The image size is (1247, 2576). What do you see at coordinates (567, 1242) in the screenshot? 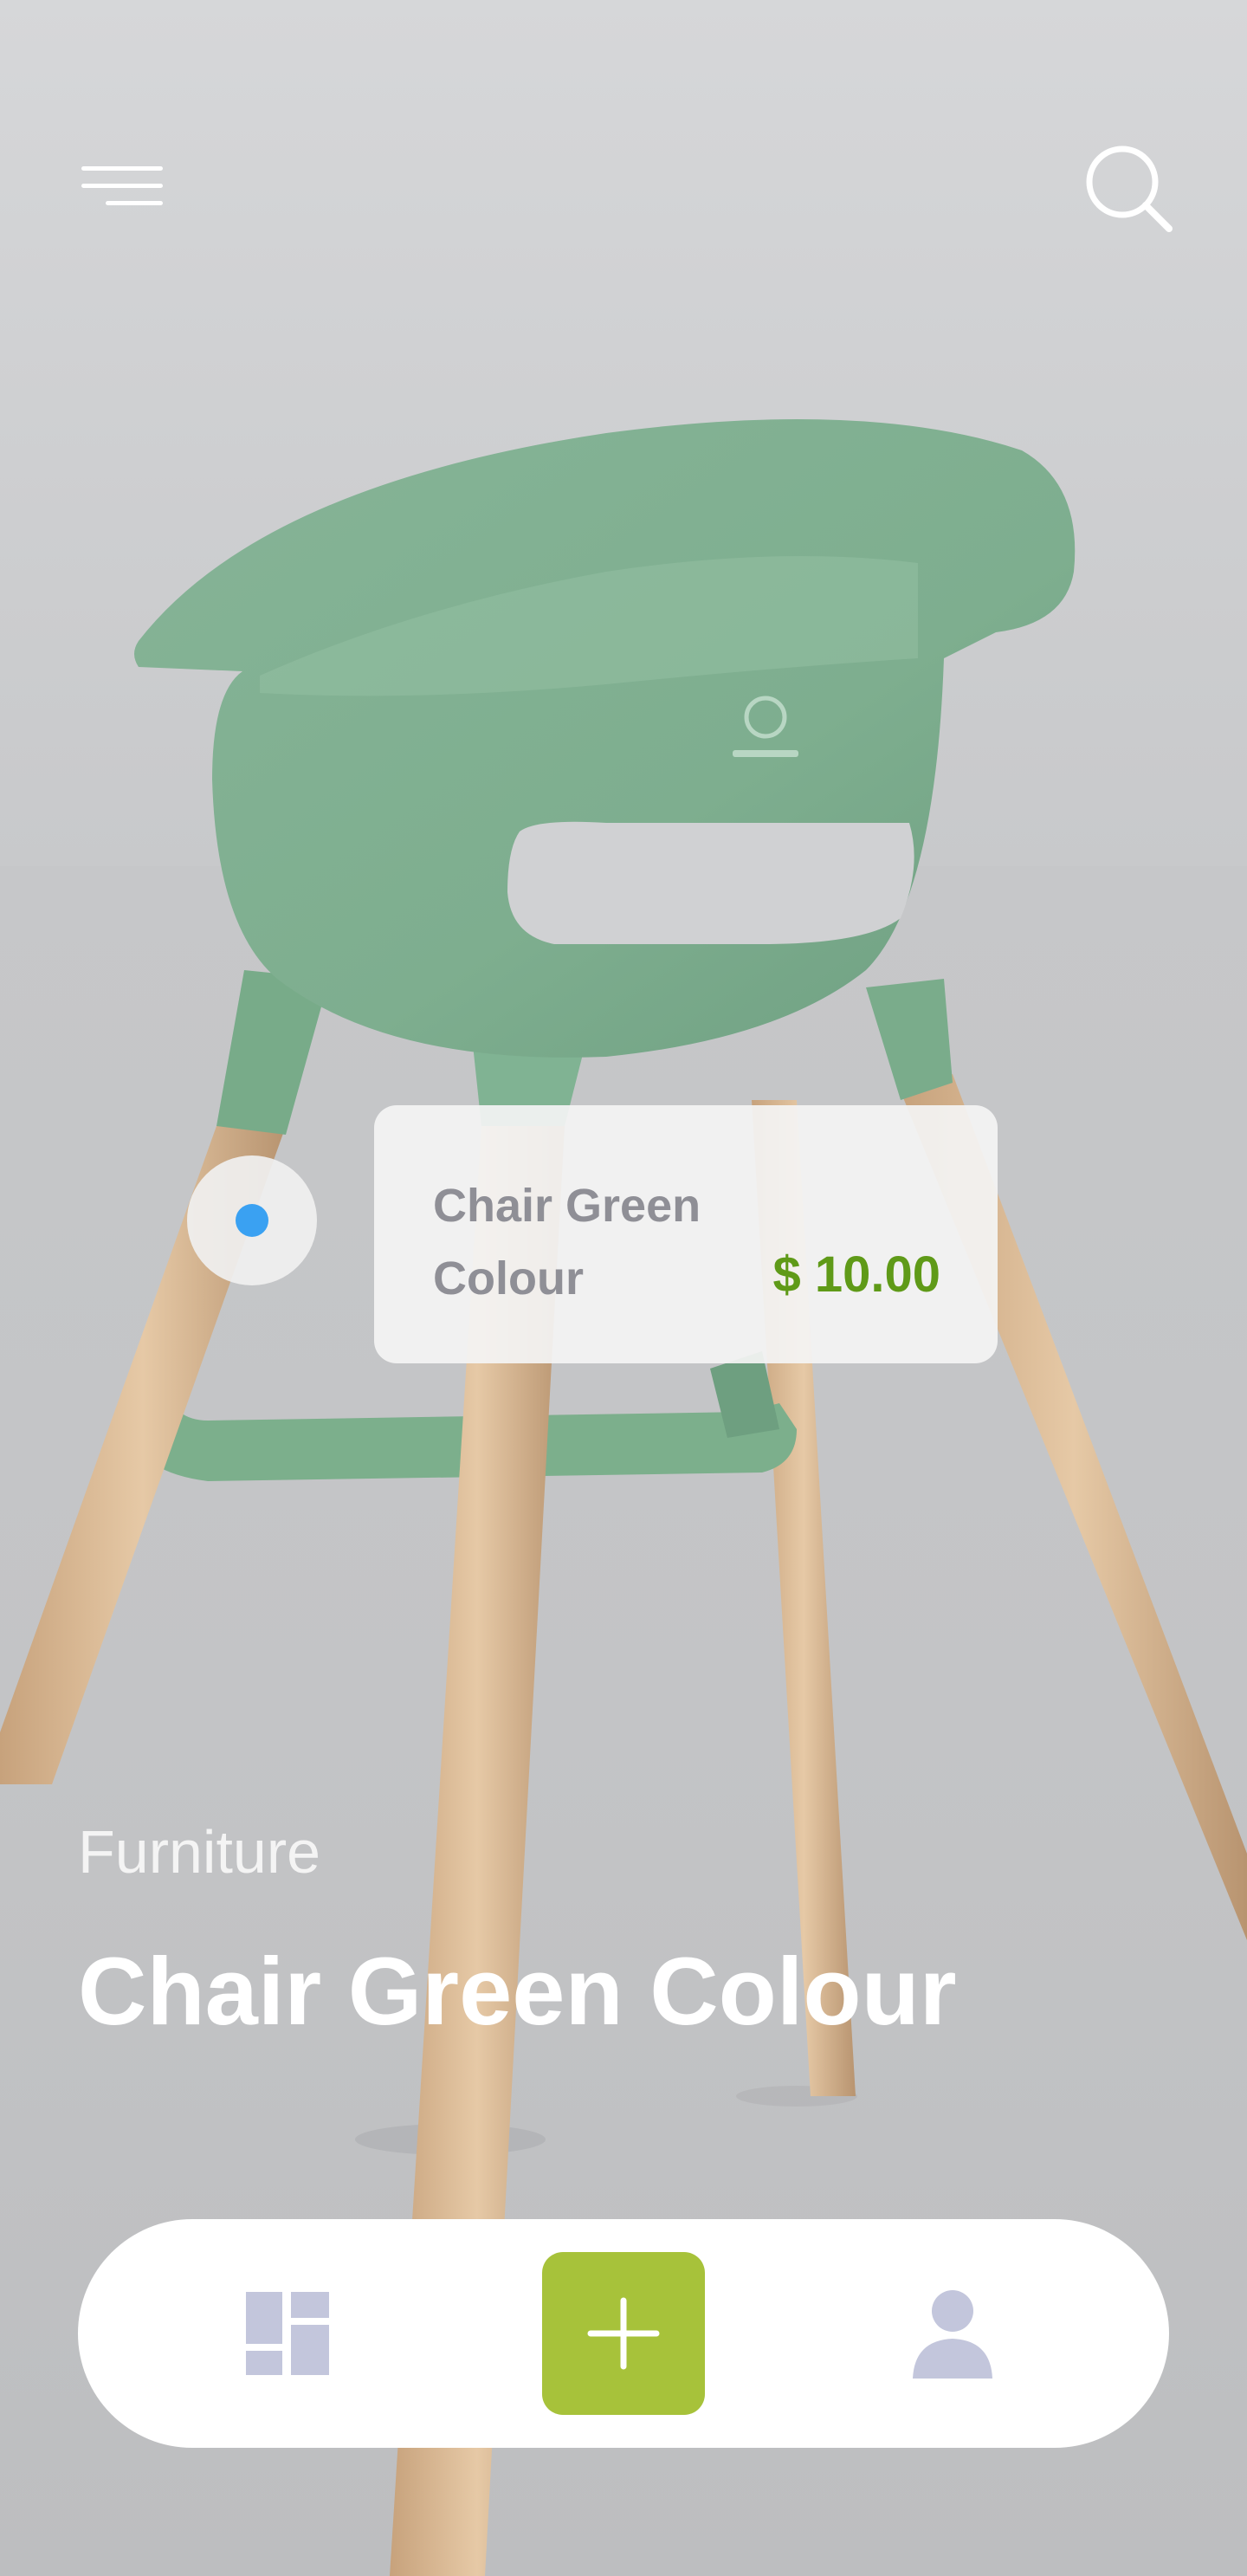
I see `product-card-name: Chair Green Colour` at bounding box center [567, 1242].